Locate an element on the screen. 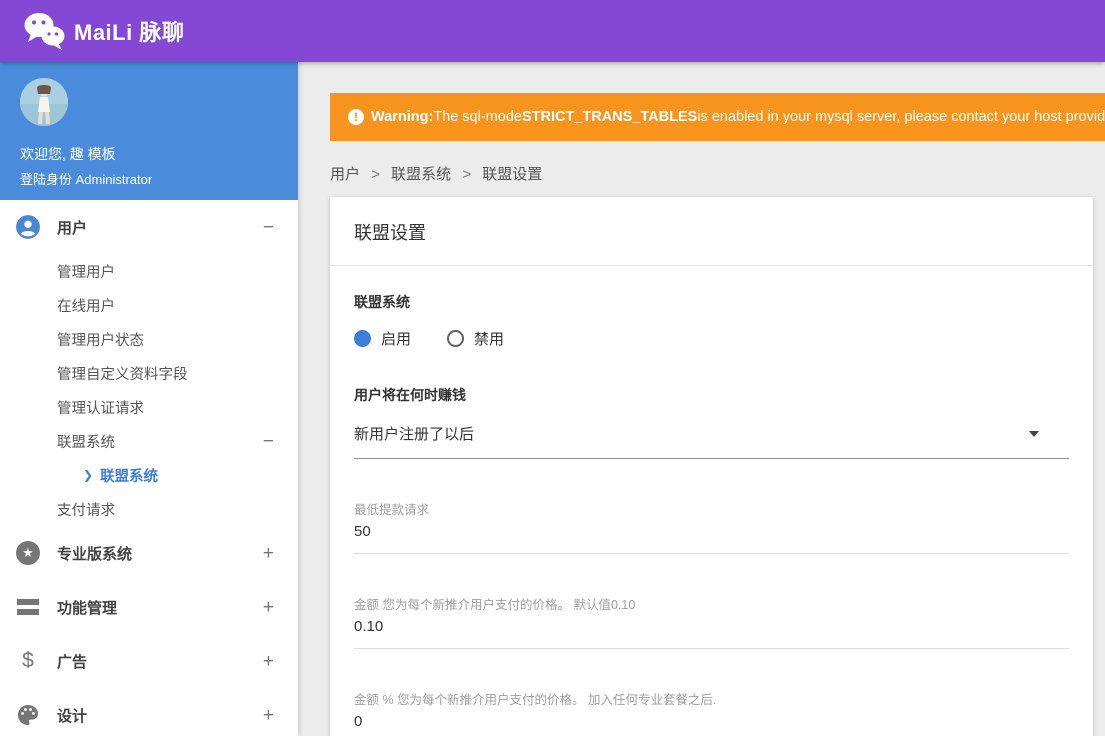  sidebar-item-pro: ★ 专业版系统 + is located at coordinates (149, 553).